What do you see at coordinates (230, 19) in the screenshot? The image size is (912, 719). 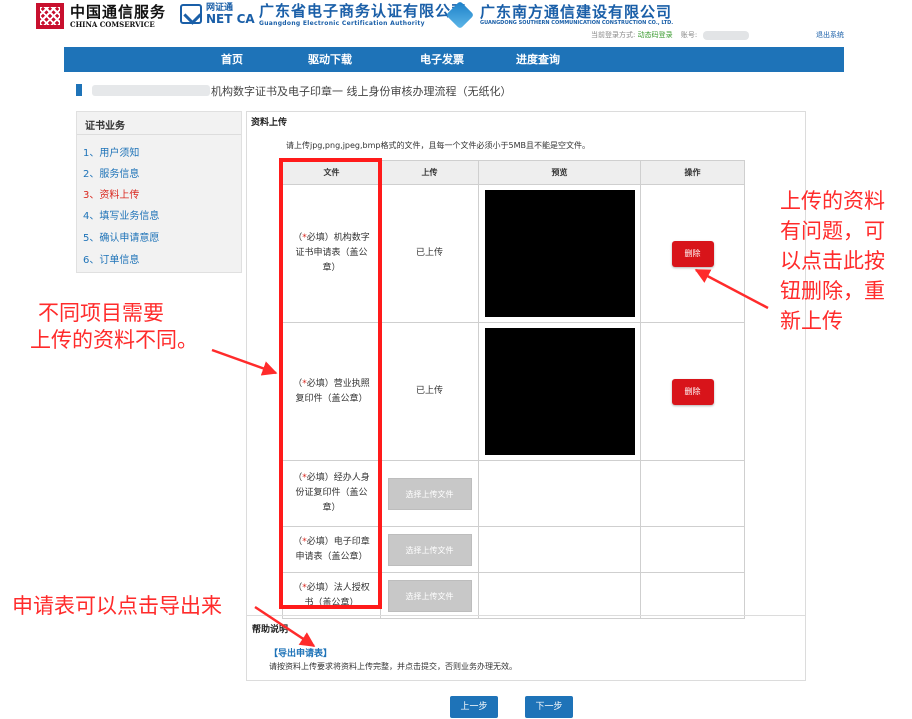 I see `logo2-line2: NET CA` at bounding box center [230, 19].